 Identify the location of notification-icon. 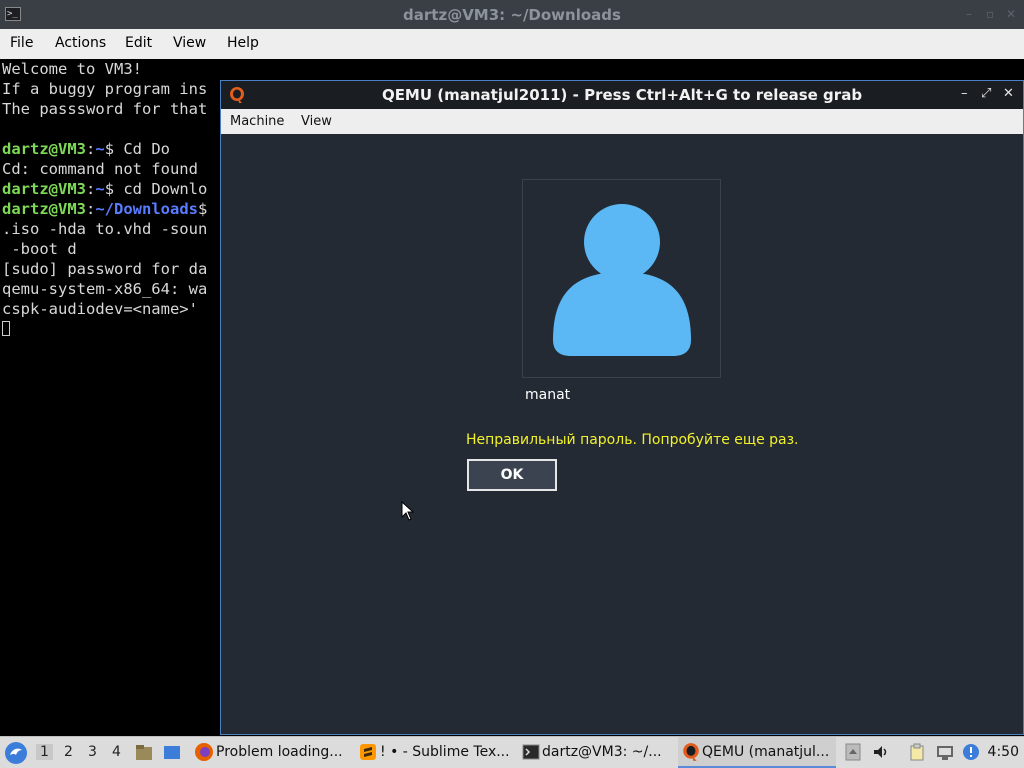
(971, 752).